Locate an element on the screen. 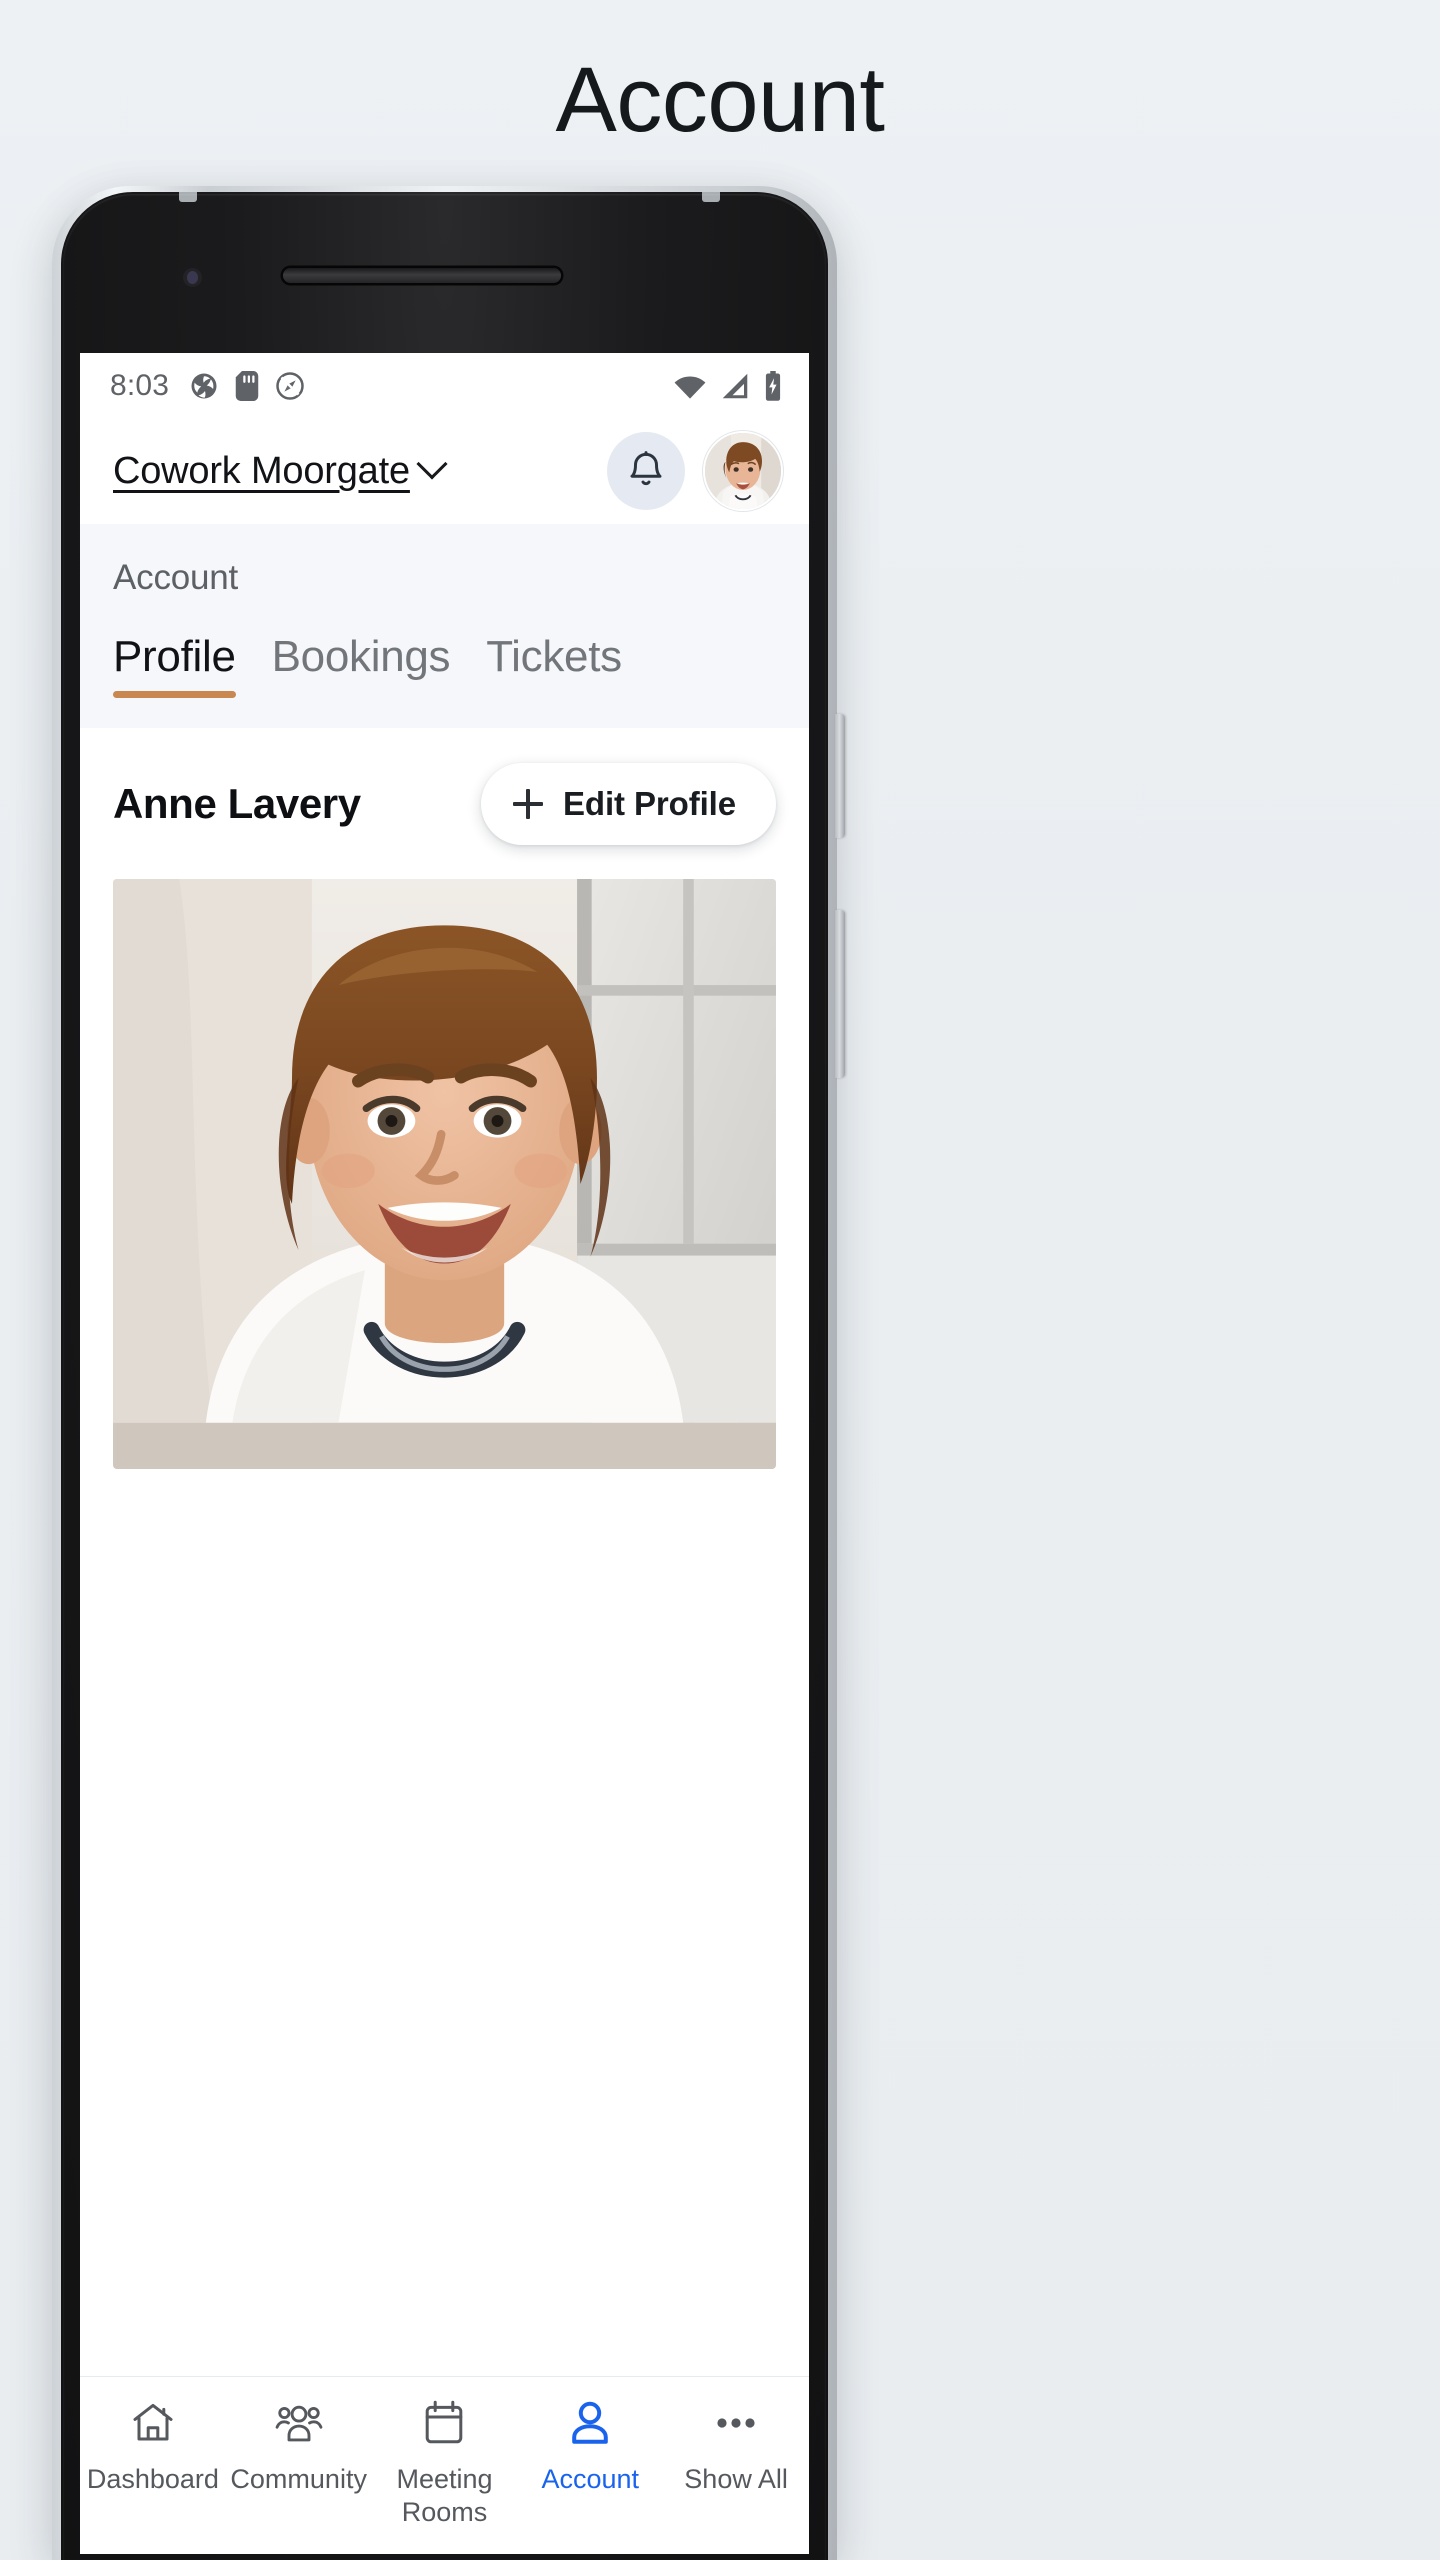  account-section-band: Account Profile Bookings Tickets is located at coordinates (444, 615).